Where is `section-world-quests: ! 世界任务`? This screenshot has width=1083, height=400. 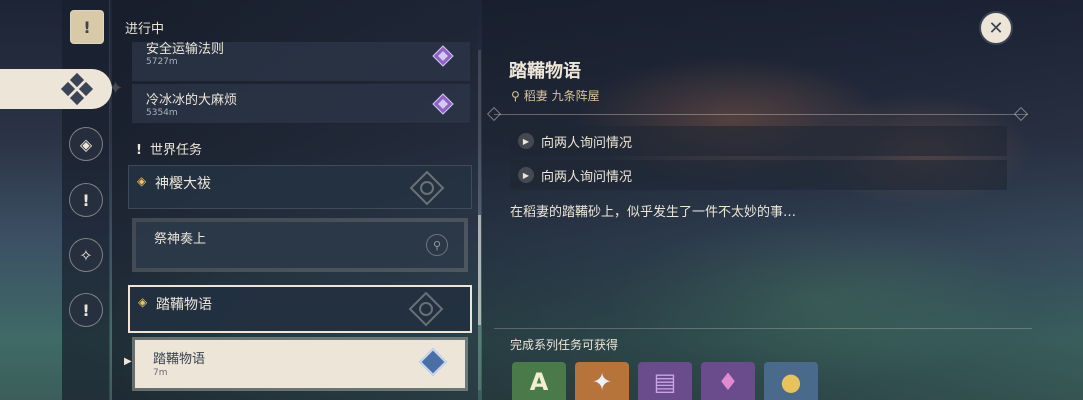 section-world-quests: ! 世界任务 is located at coordinates (169, 148).